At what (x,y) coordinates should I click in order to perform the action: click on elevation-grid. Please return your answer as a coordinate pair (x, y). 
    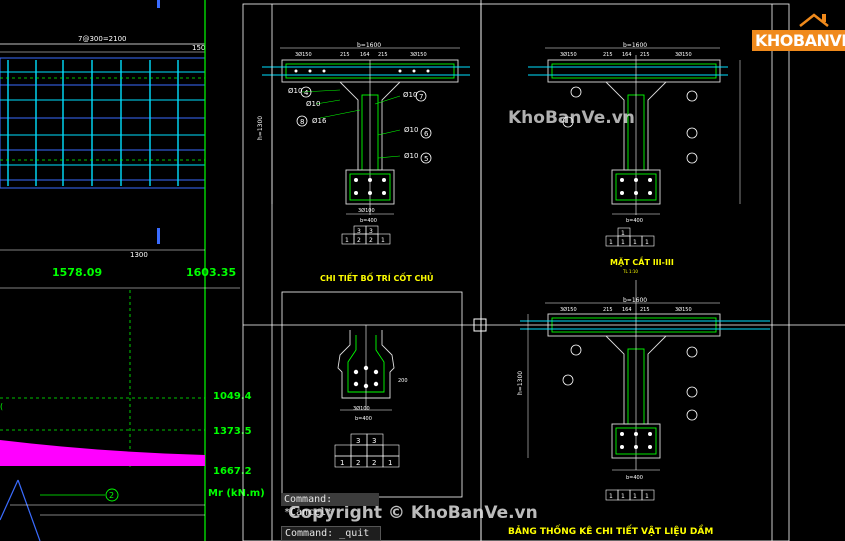
    Looking at the image, I should click on (102, 126).